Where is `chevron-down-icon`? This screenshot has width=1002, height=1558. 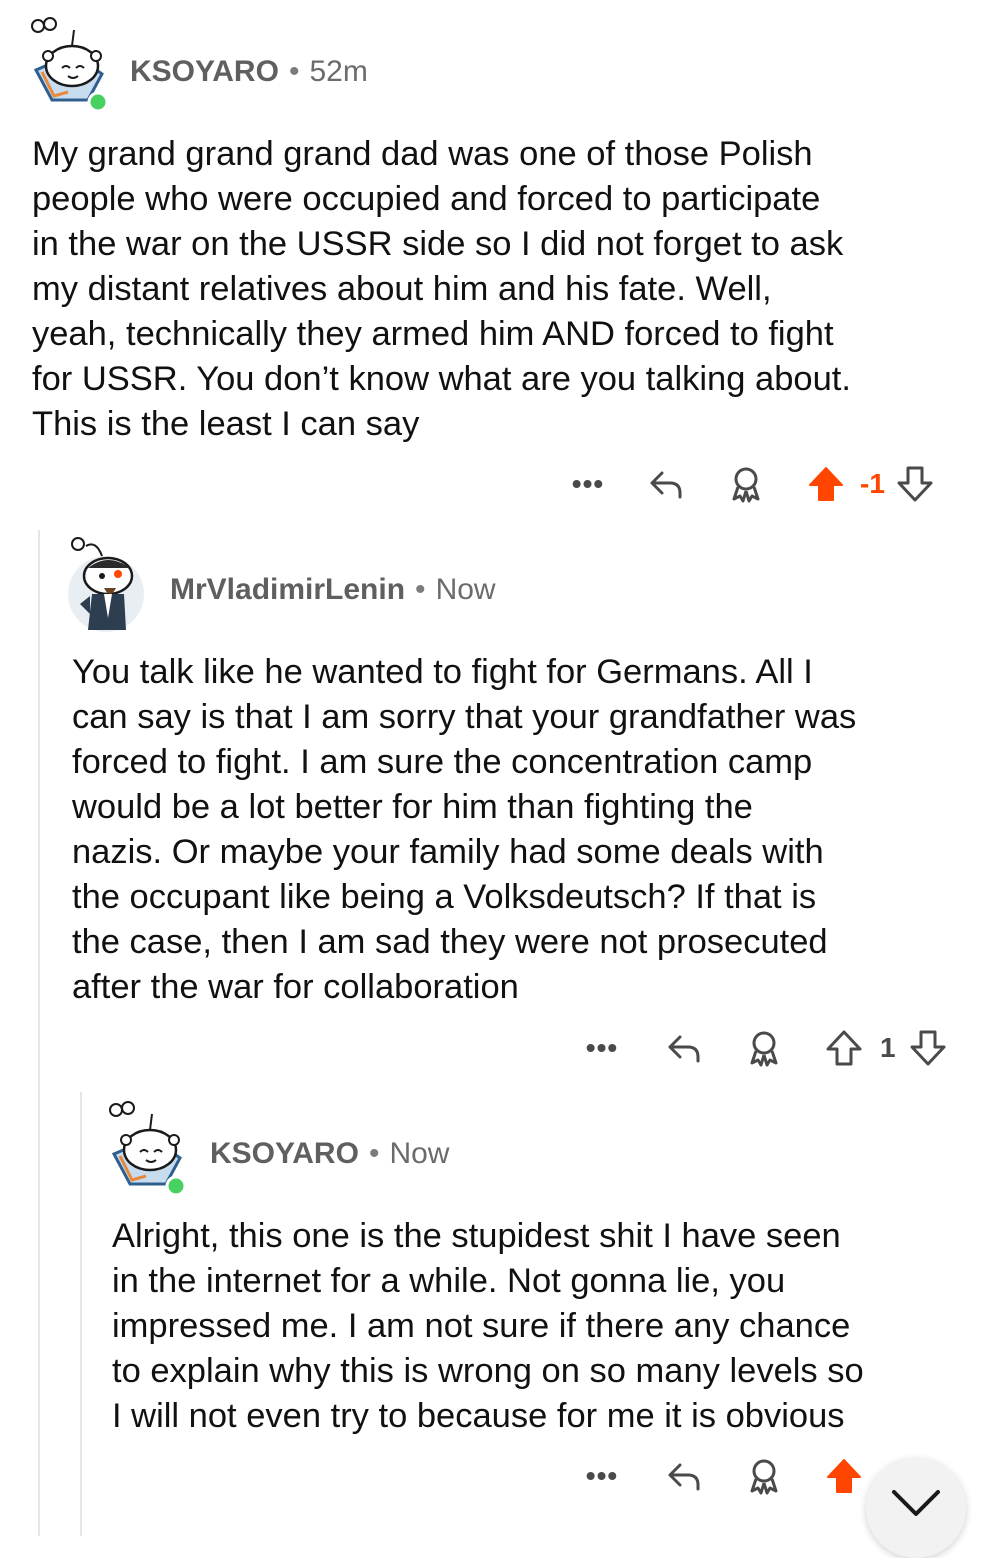
chevron-down-icon is located at coordinates (916, 1503).